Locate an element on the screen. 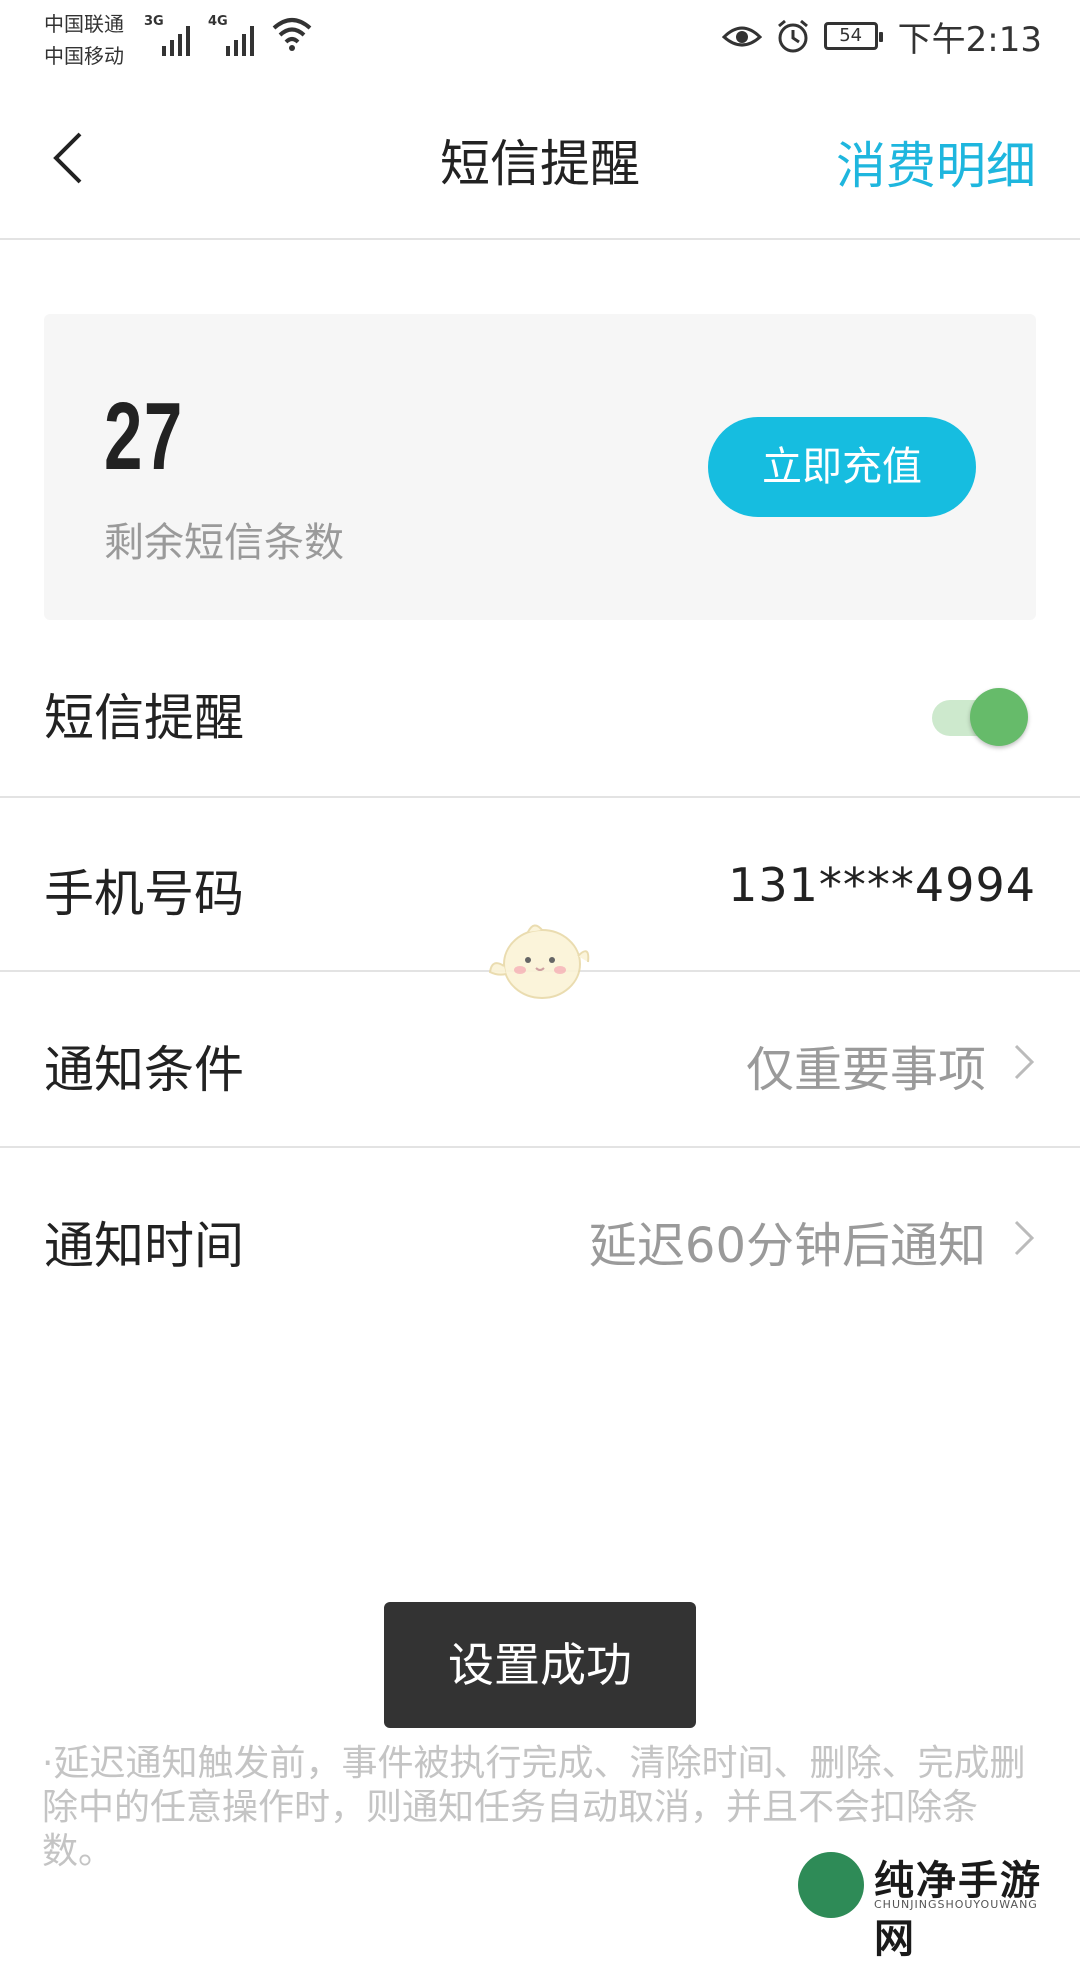 The height and width of the screenshot is (1964, 1080). signal-icon: 3G is located at coordinates (167, 35).